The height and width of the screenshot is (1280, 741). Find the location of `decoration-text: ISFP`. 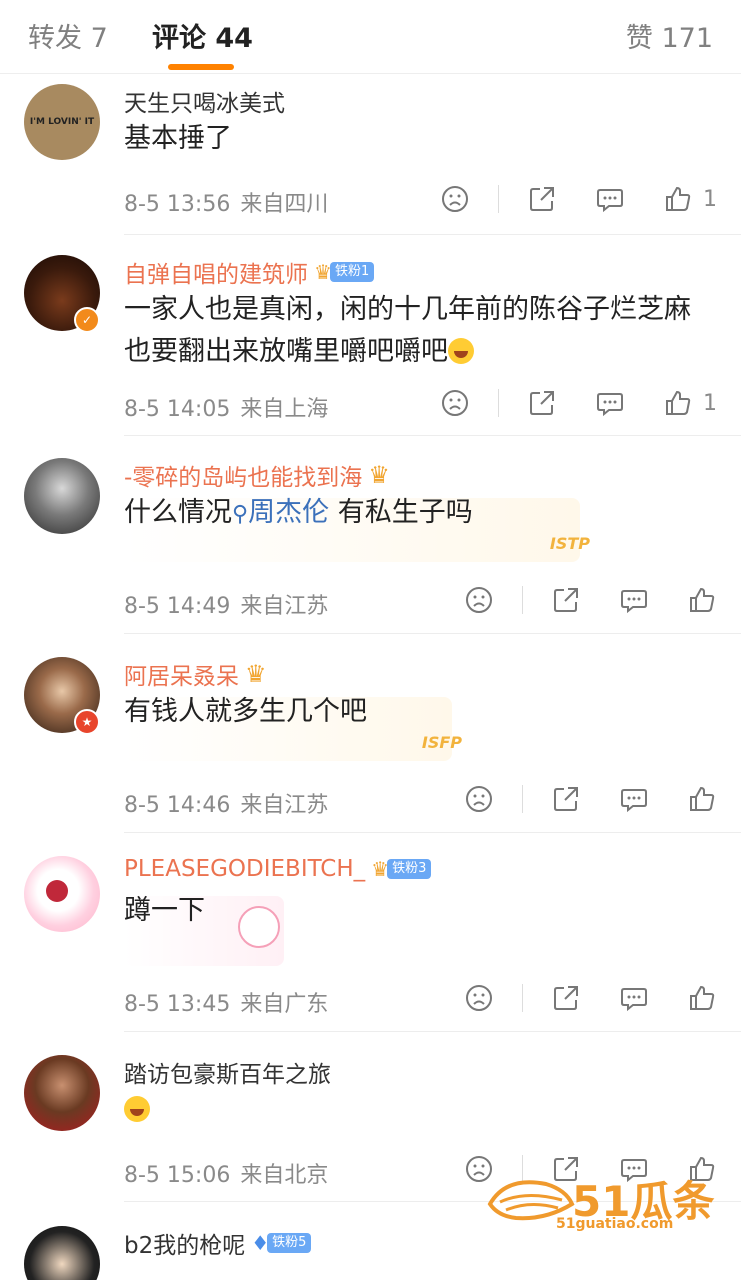

decoration-text: ISFP is located at coordinates (441, 742).